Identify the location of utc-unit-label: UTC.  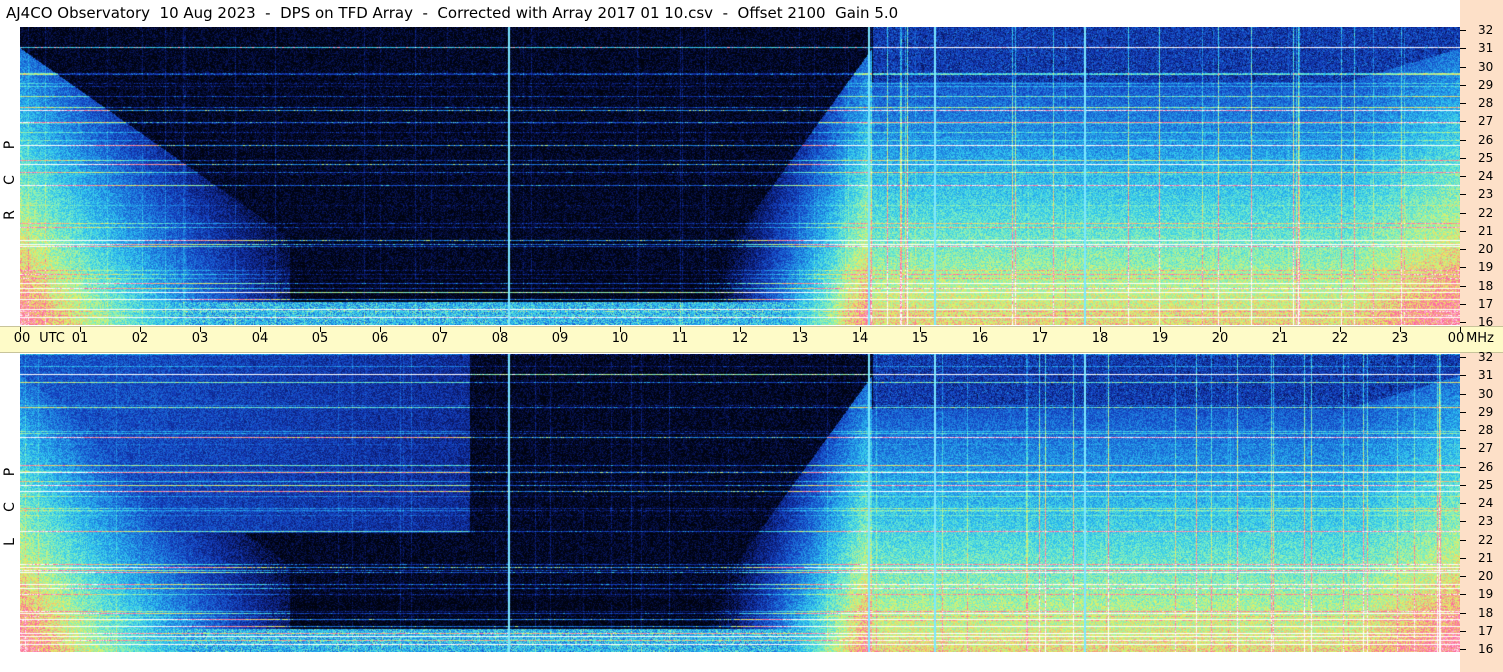
(52, 338).